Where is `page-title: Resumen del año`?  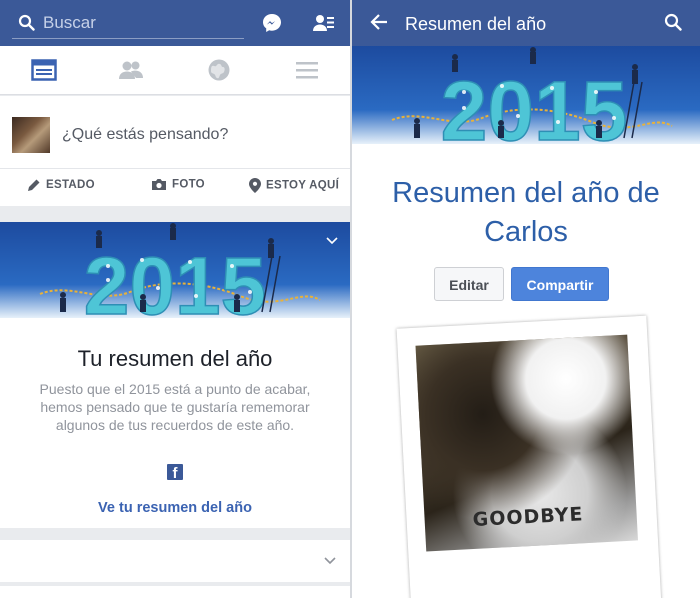
page-title: Resumen del año is located at coordinates (476, 24).